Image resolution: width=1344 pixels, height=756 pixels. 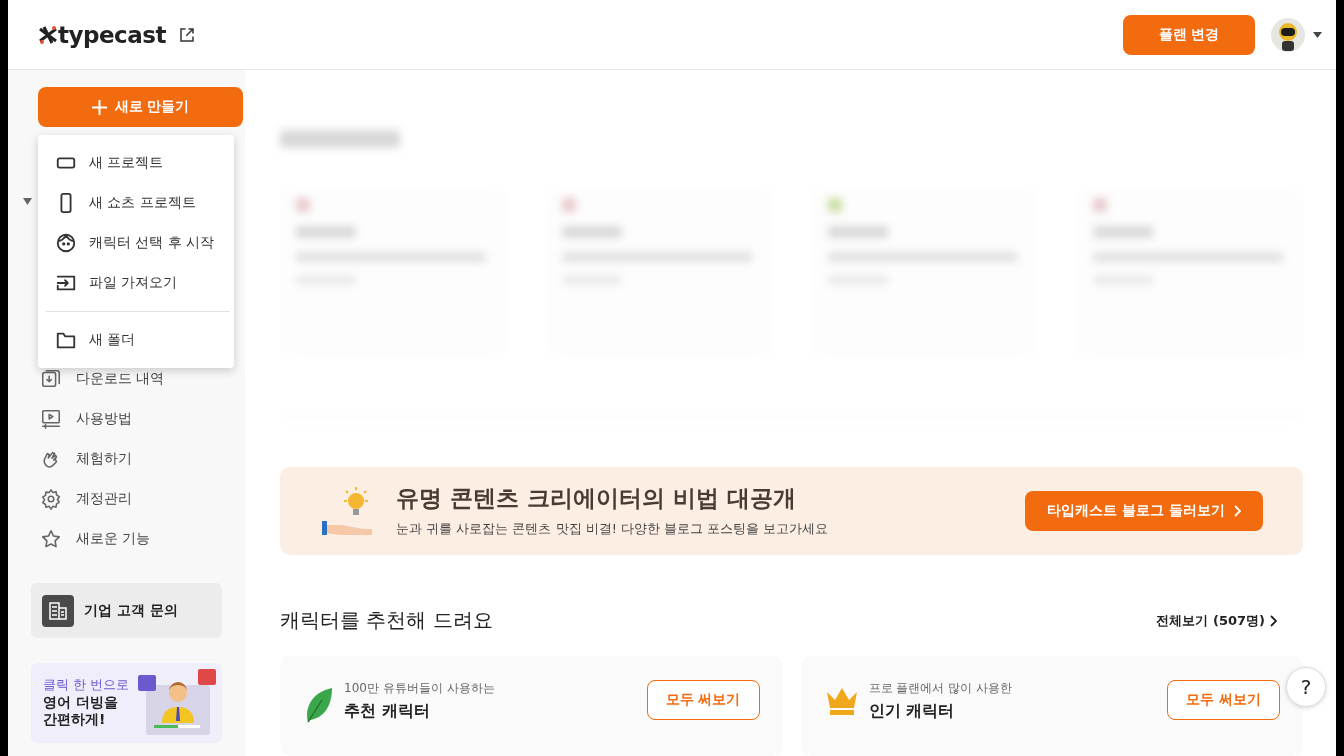 I want to click on sidebar-item: 사용방법, so click(x=126, y=419).